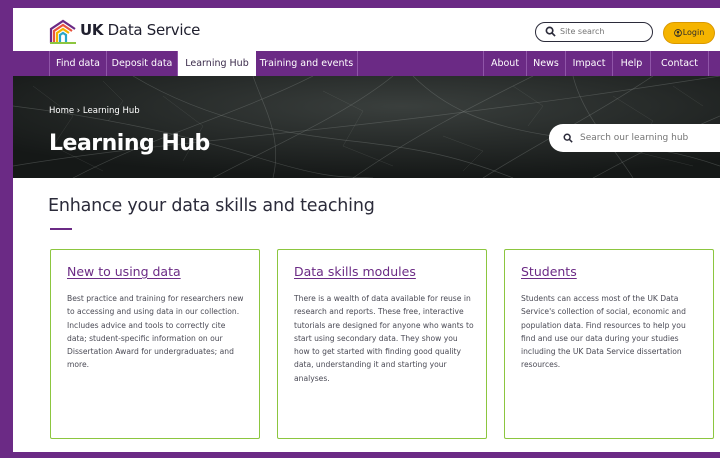  I want to click on nav-contact: Contact, so click(680, 63).